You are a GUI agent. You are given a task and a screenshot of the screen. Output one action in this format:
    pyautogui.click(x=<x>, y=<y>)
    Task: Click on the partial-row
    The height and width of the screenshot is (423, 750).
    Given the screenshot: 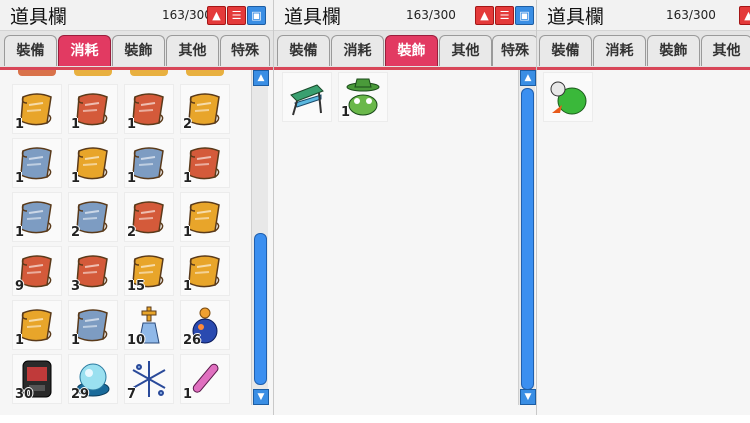 What is the action you would take?
    pyautogui.click(x=125, y=76)
    